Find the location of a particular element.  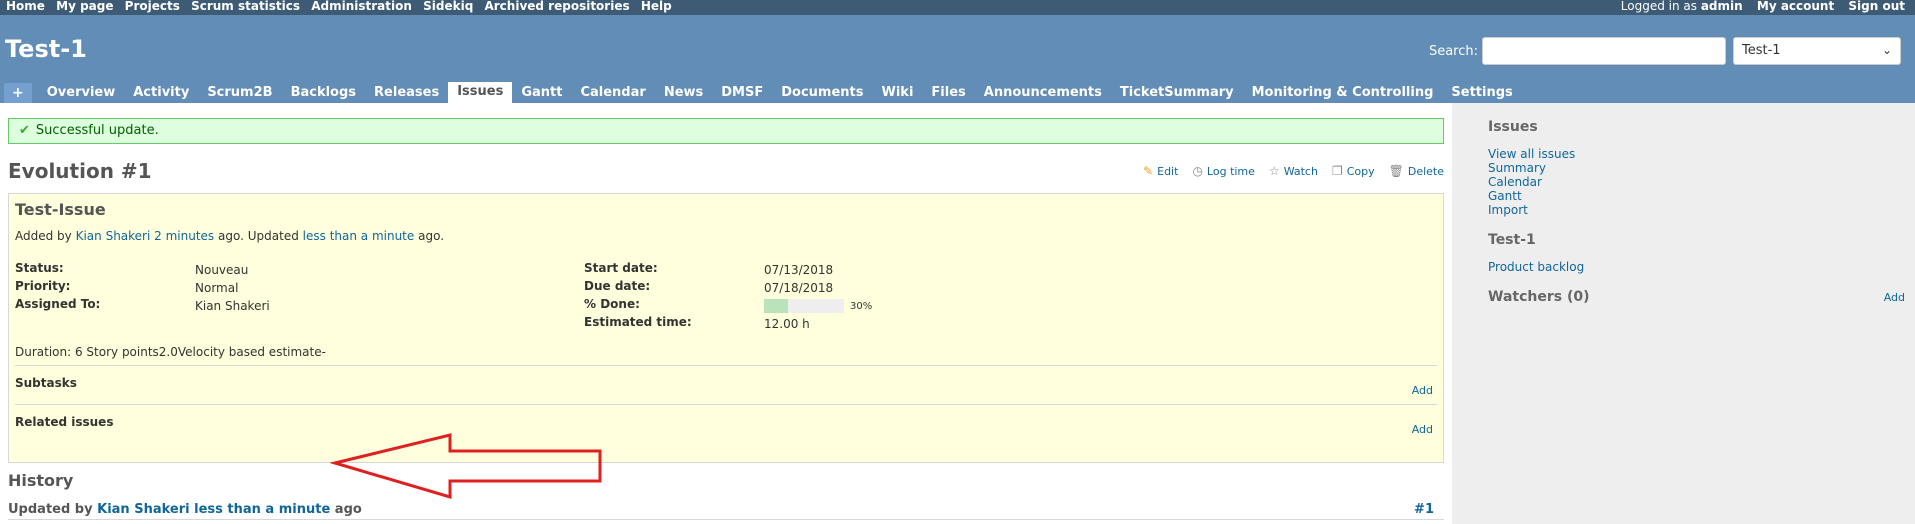

delete-label: Delete is located at coordinates (1425, 171).